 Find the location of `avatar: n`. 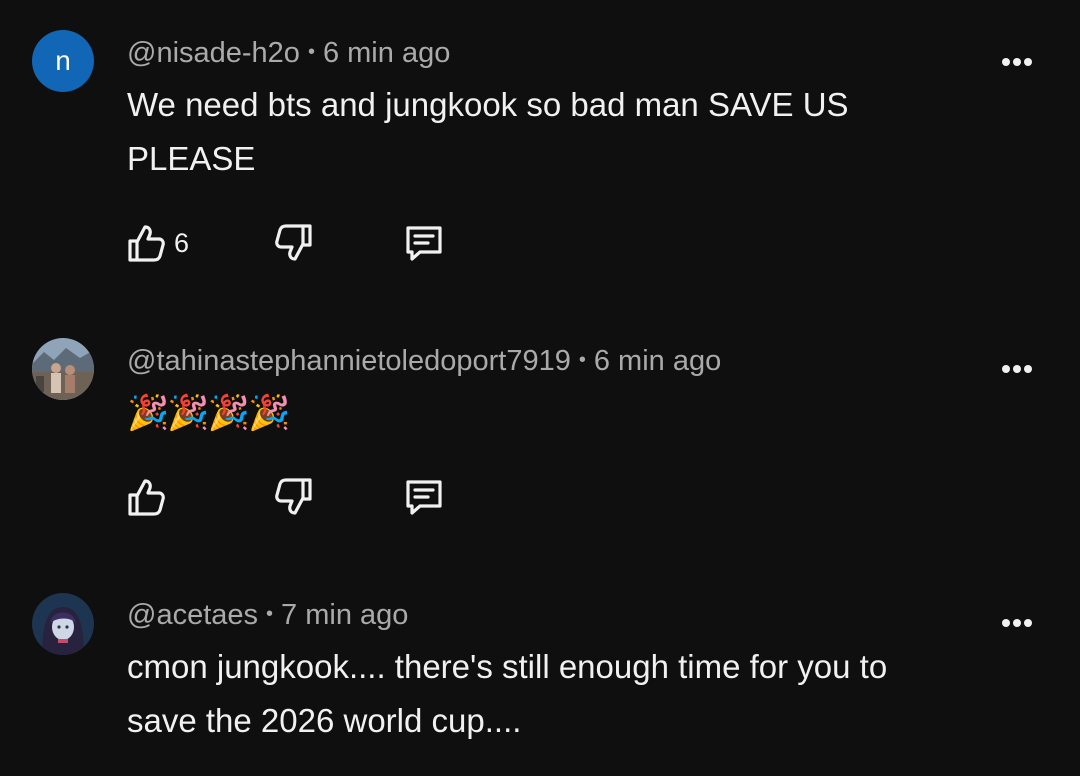

avatar: n is located at coordinates (63, 61).